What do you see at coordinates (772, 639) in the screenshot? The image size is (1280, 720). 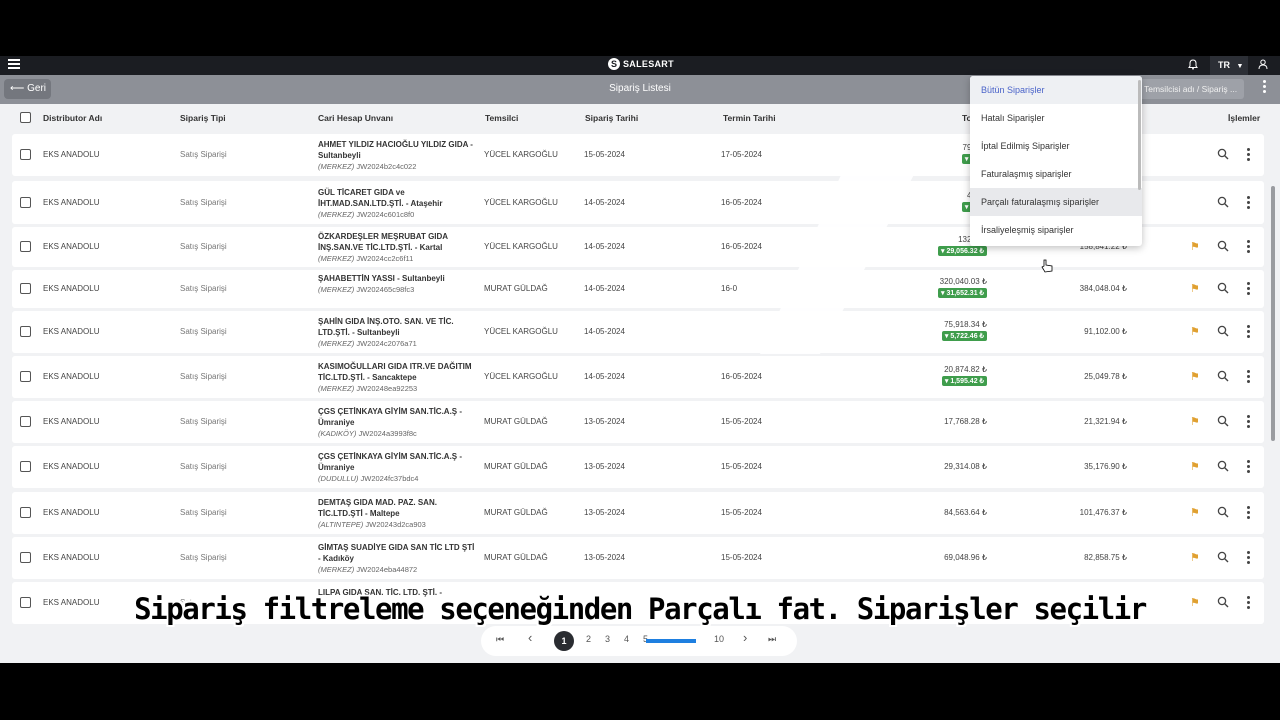 I see `last-page-button: ⏭` at bounding box center [772, 639].